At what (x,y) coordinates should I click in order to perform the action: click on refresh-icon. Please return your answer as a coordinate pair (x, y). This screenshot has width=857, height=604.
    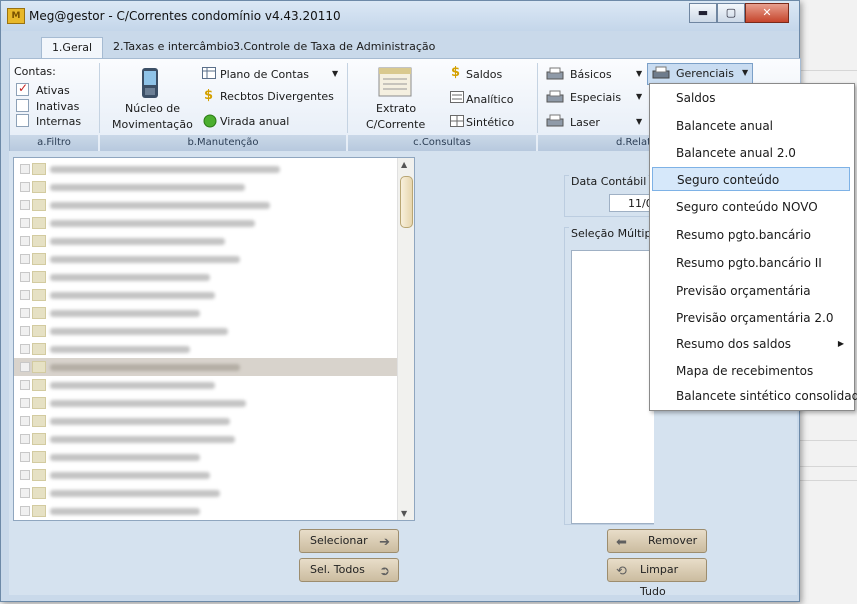
    Looking at the image, I should click on (210, 121).